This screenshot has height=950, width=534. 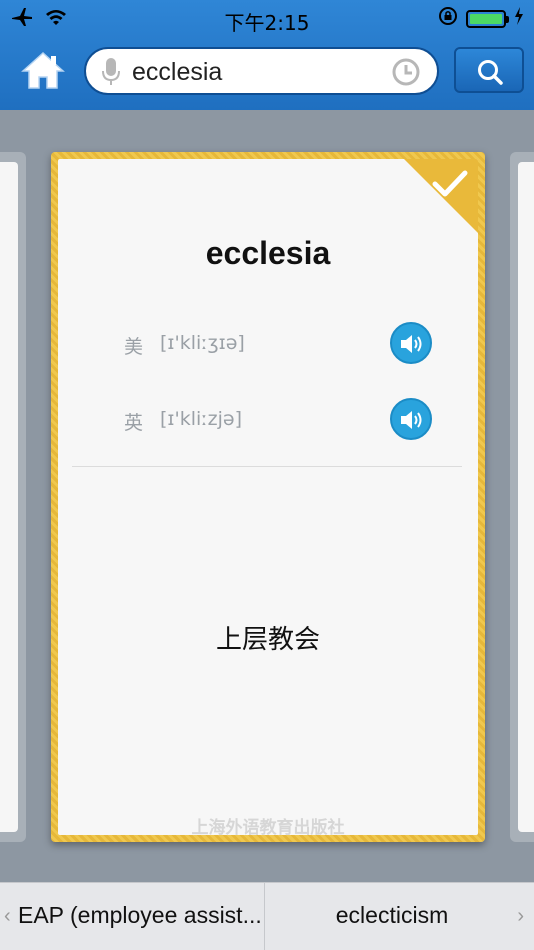 What do you see at coordinates (520, 916) in the screenshot?
I see `chevron-right-icon: ›` at bounding box center [520, 916].